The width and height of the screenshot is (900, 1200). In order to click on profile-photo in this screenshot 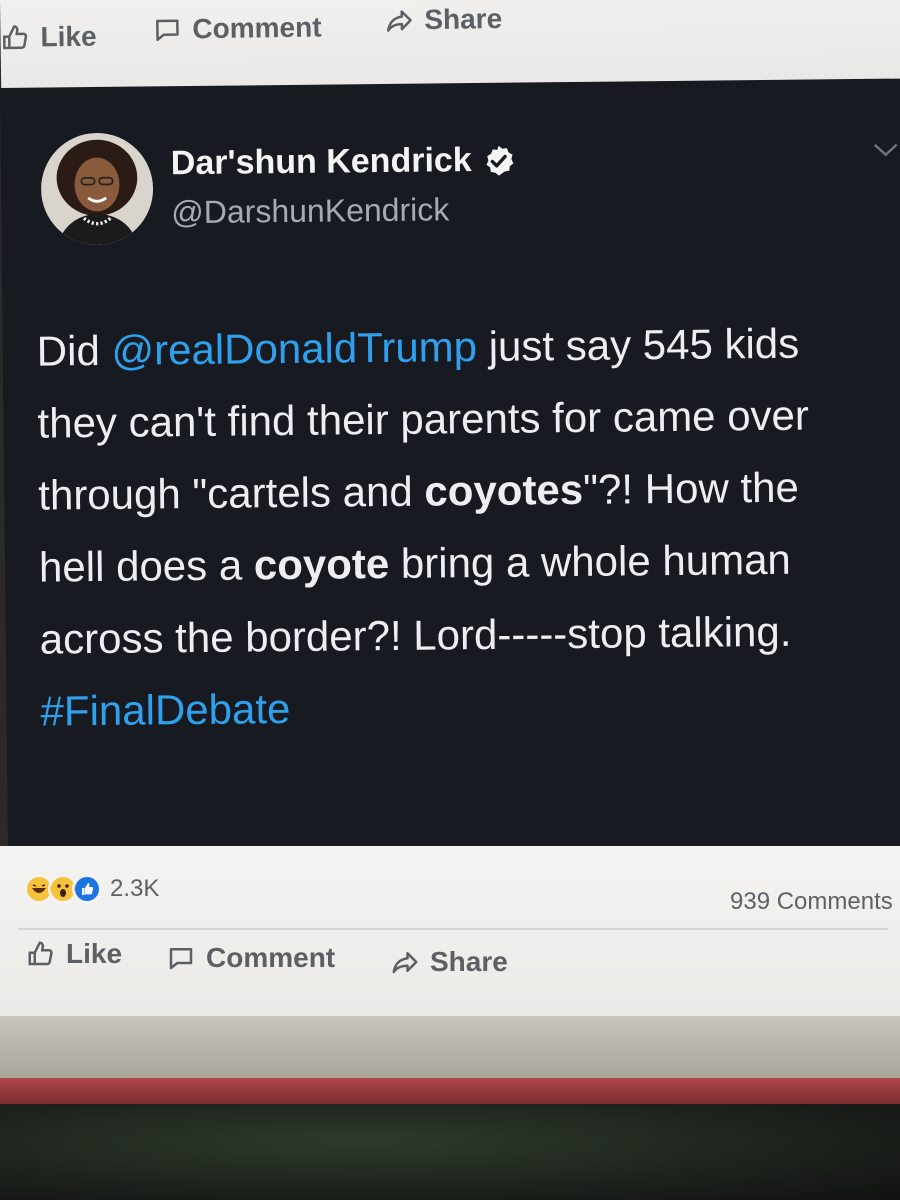, I will do `click(97, 189)`.